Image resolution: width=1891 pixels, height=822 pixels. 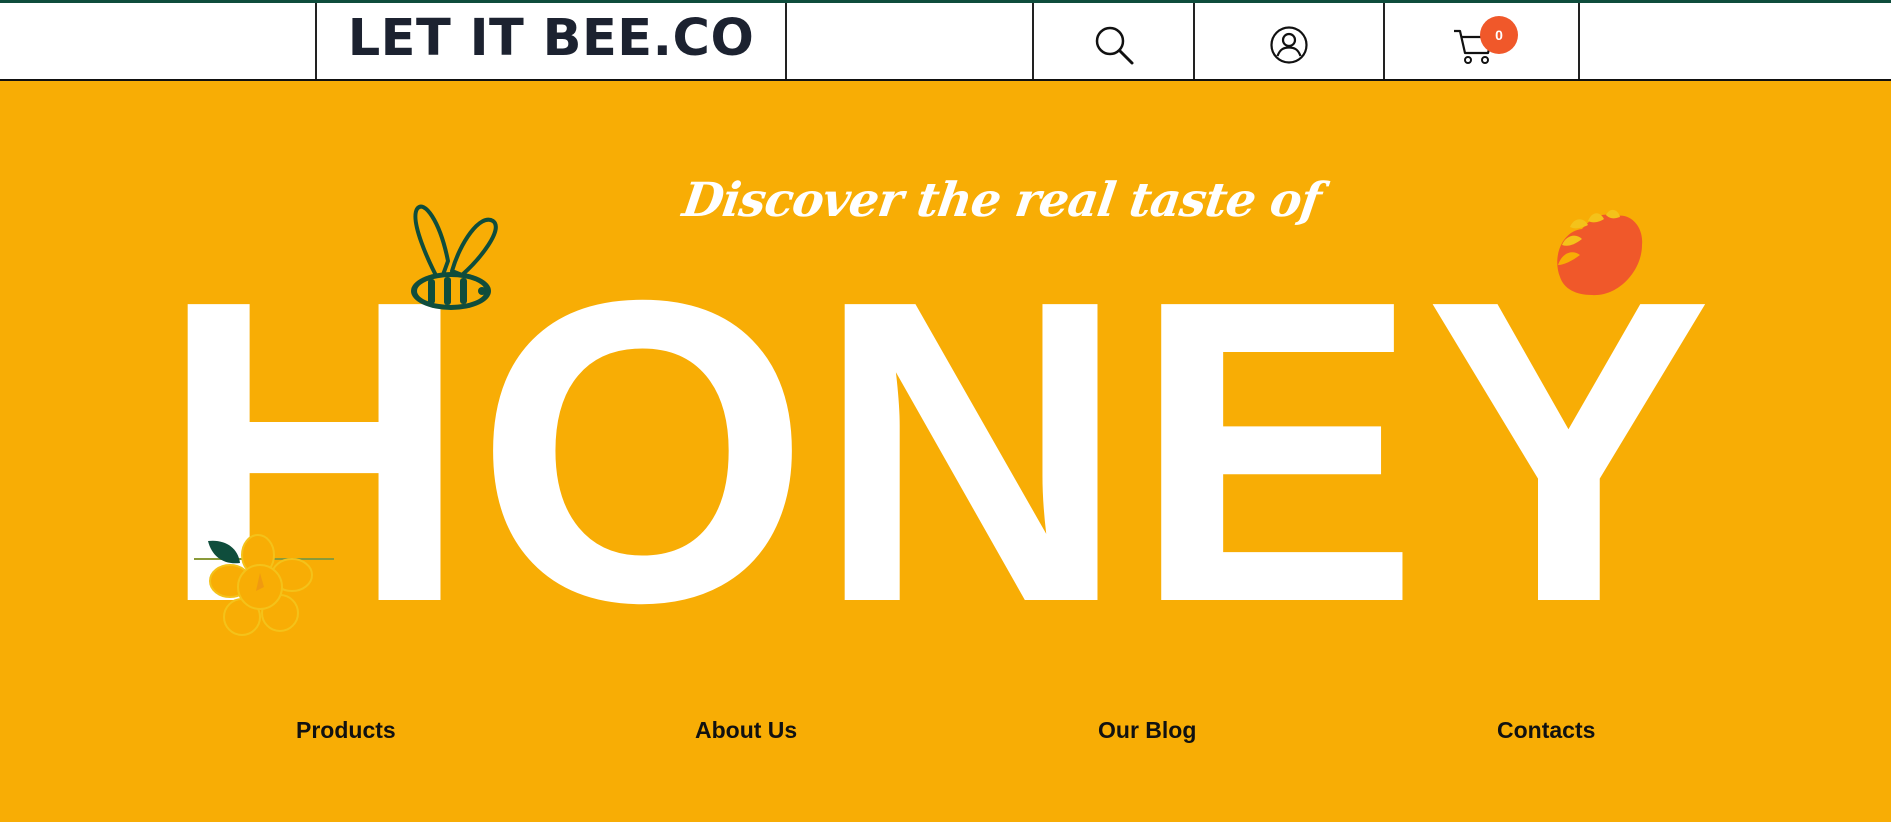 What do you see at coordinates (551, 38) in the screenshot?
I see `site-logo: LET IT BEE.CO` at bounding box center [551, 38].